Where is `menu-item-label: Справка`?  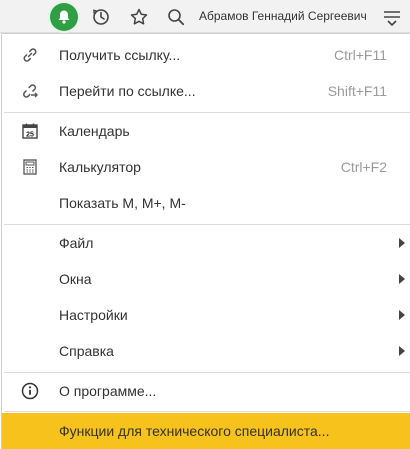
menu-item-label: Справка is located at coordinates (86, 351).